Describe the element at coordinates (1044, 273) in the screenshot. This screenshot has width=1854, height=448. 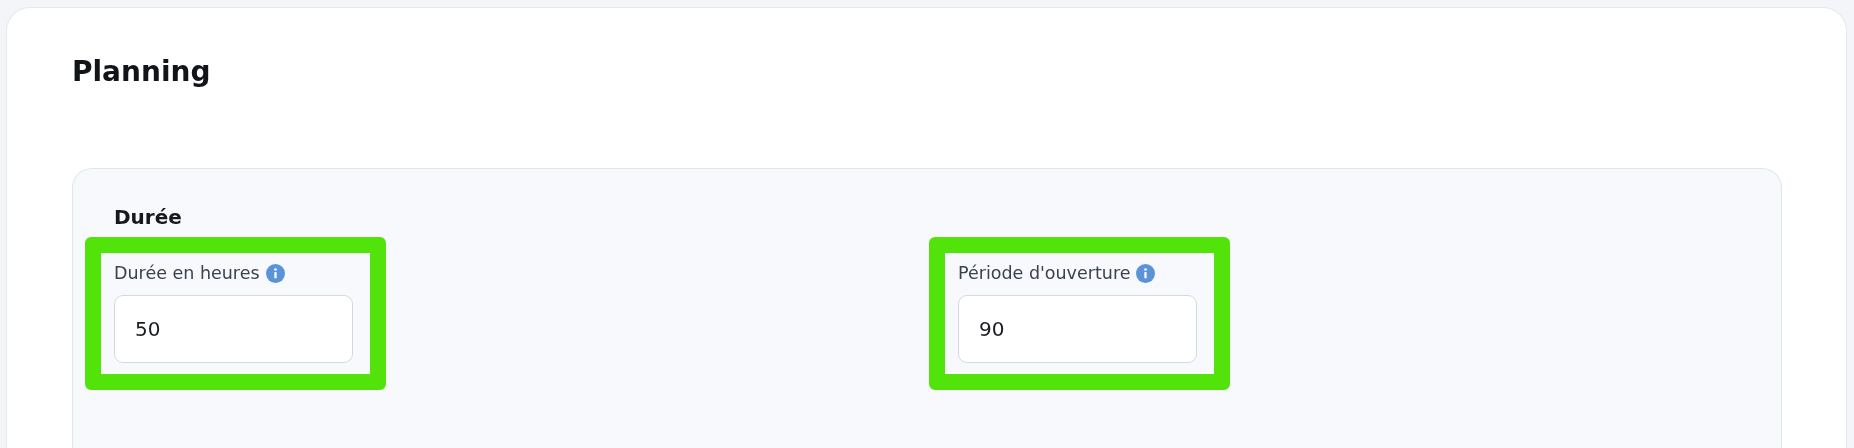
I see `field-label: Période d'ouverture` at that location.